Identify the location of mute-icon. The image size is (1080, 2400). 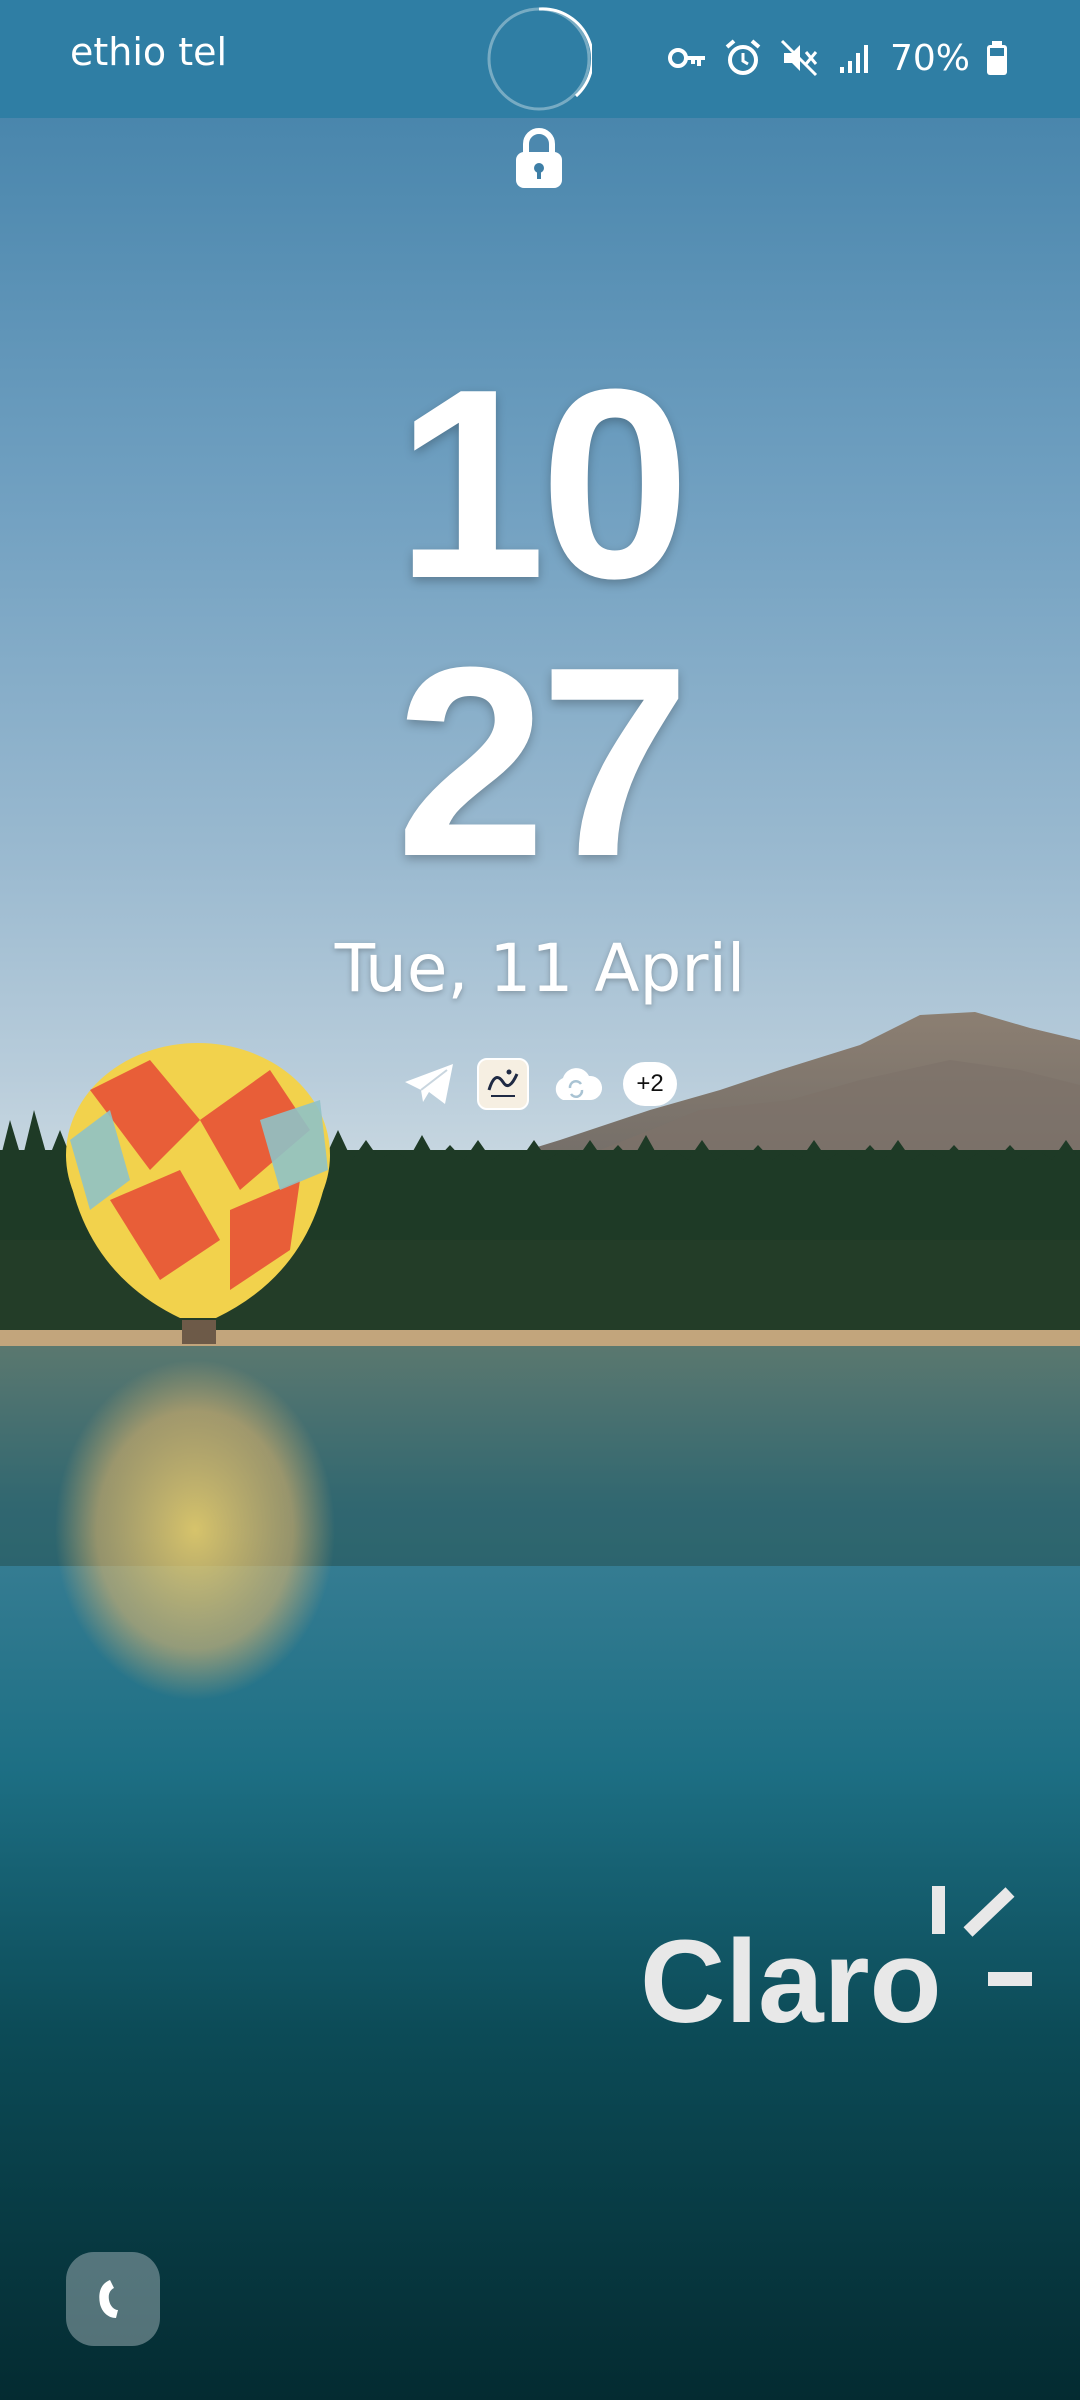
(799, 58).